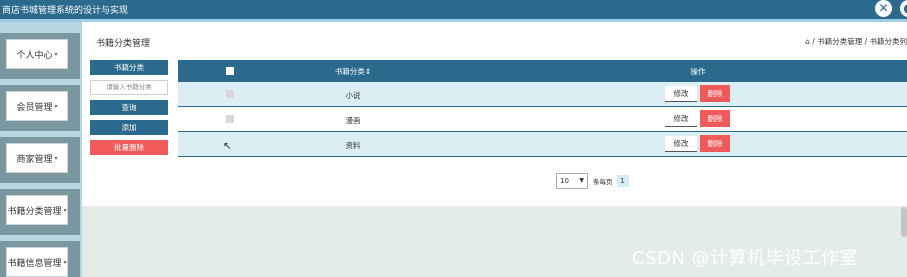 Image resolution: width=907 pixels, height=277 pixels. I want to click on breadcrumb-path: / 书籍分类管理 / 书籍分类列, so click(859, 41).